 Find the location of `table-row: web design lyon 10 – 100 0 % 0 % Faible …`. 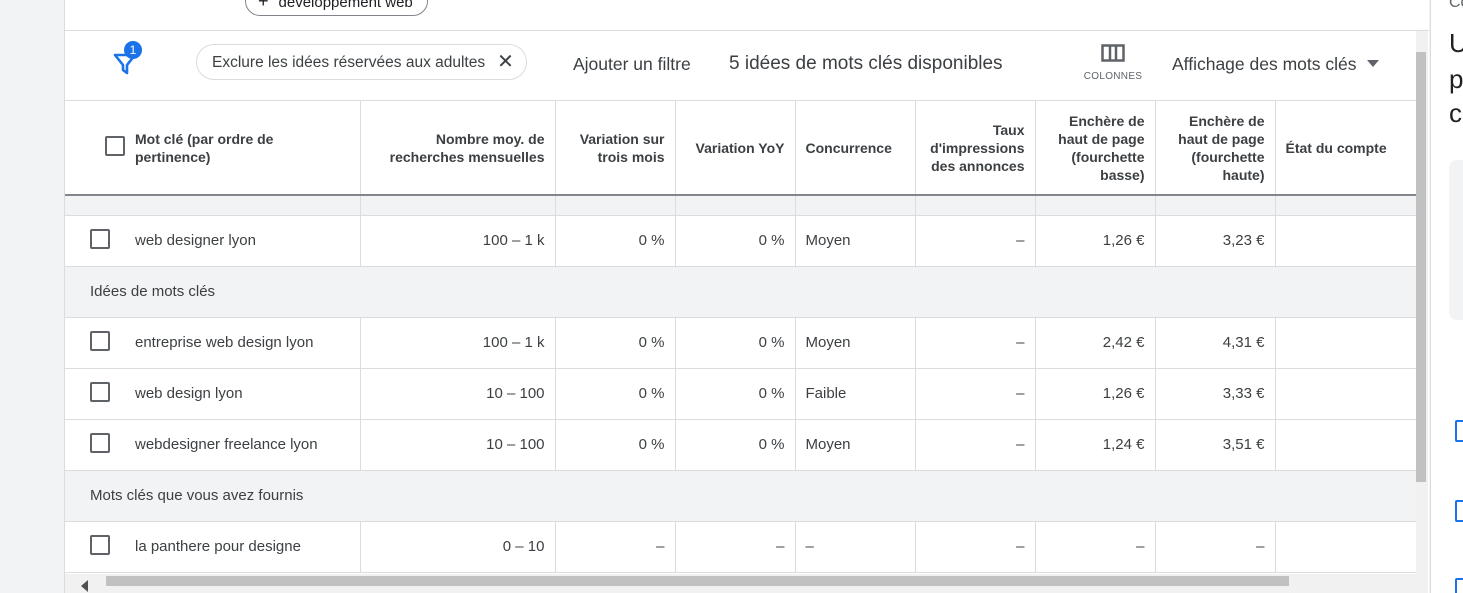

table-row: web design lyon 10 – 100 0 % 0 % Faible … is located at coordinates (741, 394).